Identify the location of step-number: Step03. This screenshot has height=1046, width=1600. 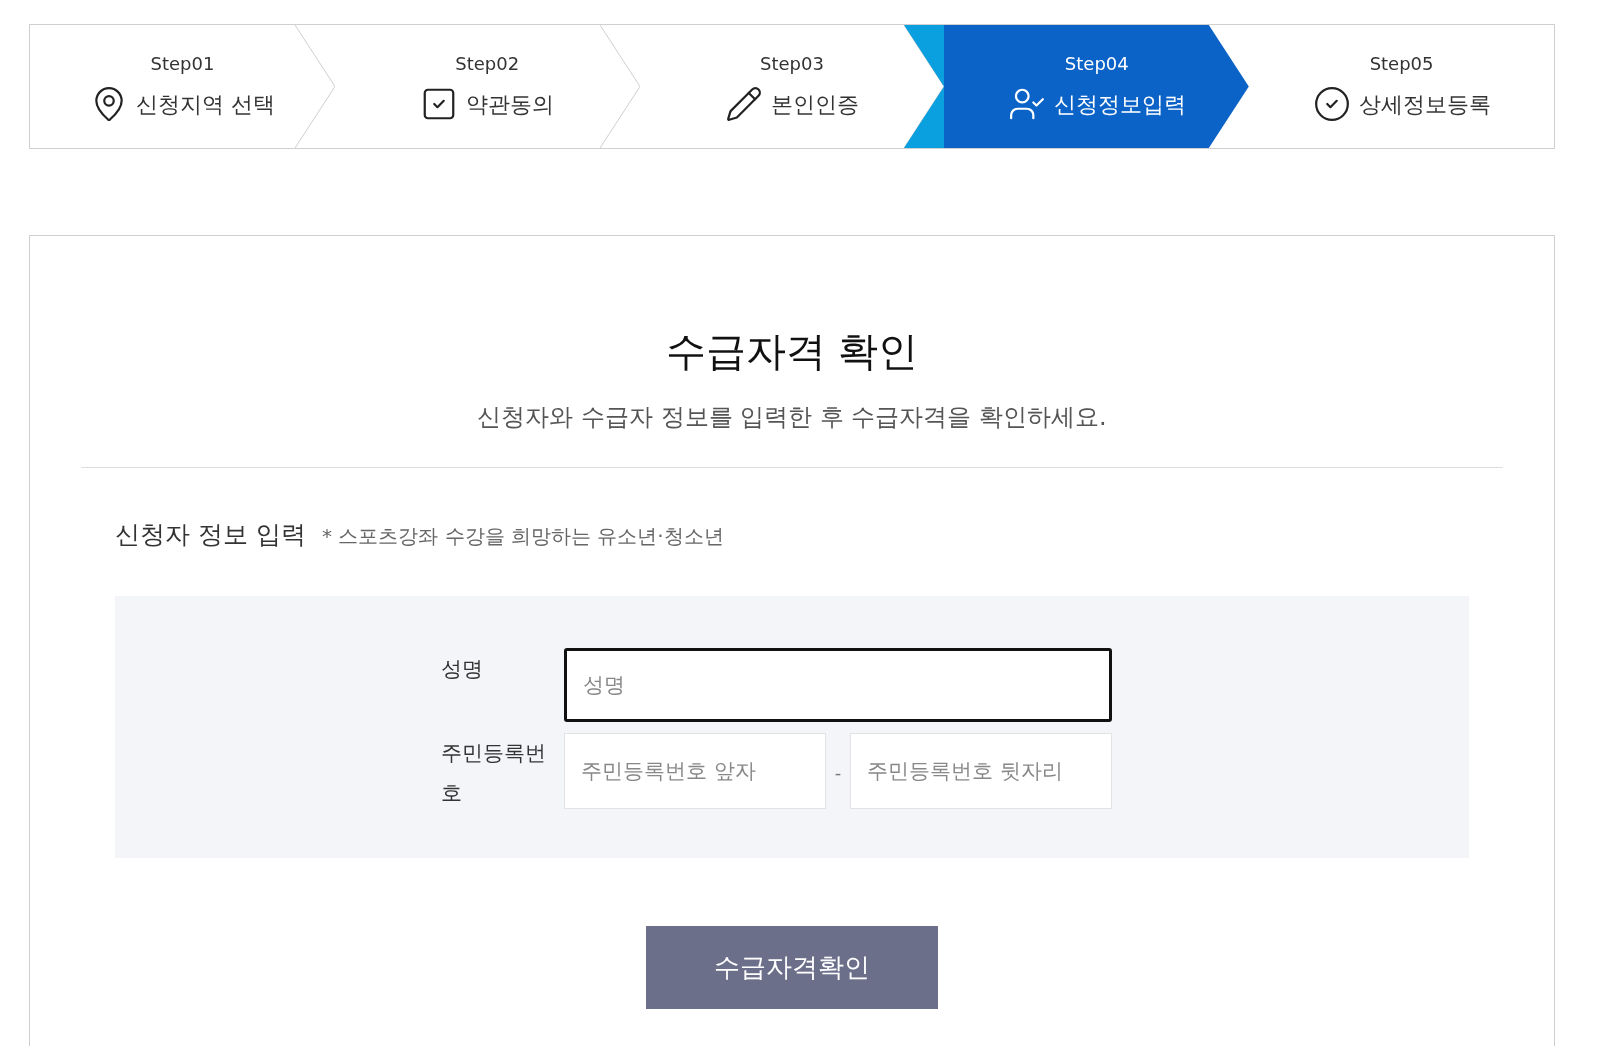
(792, 64).